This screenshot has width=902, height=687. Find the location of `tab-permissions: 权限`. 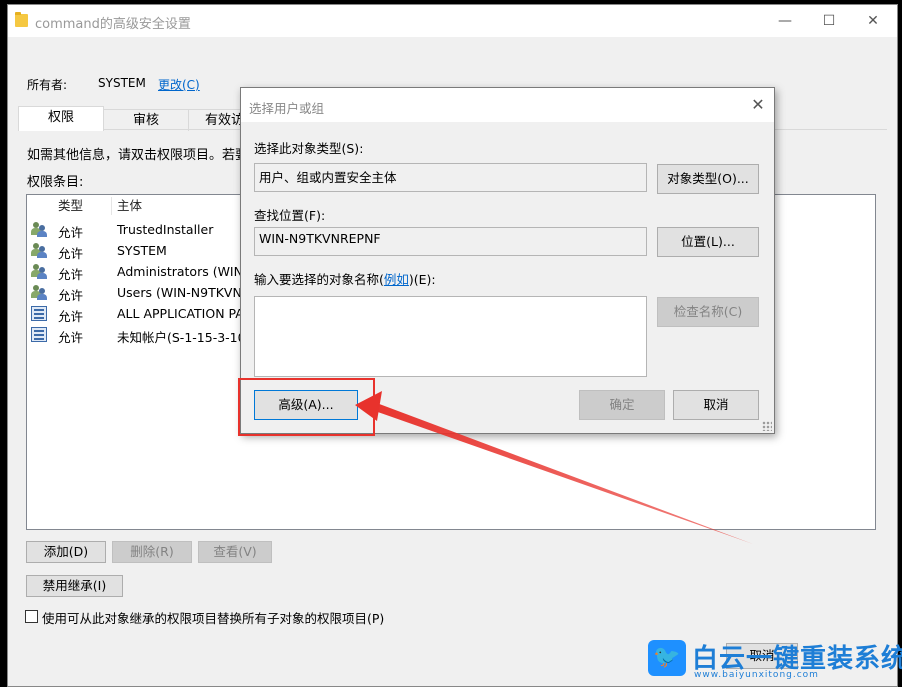

tab-permissions: 权限 is located at coordinates (61, 118).